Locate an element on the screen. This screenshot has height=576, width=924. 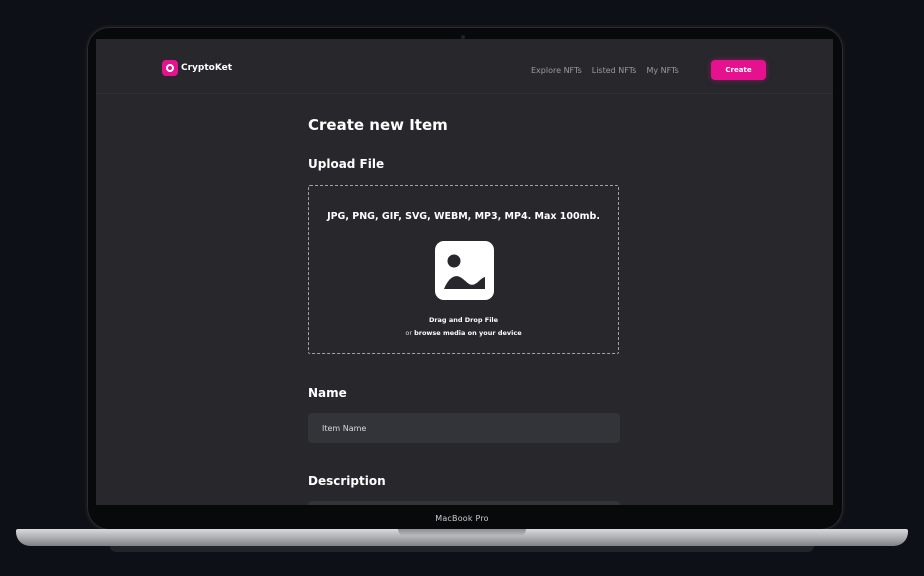
brand-logo: CryptoKet is located at coordinates (197, 68).